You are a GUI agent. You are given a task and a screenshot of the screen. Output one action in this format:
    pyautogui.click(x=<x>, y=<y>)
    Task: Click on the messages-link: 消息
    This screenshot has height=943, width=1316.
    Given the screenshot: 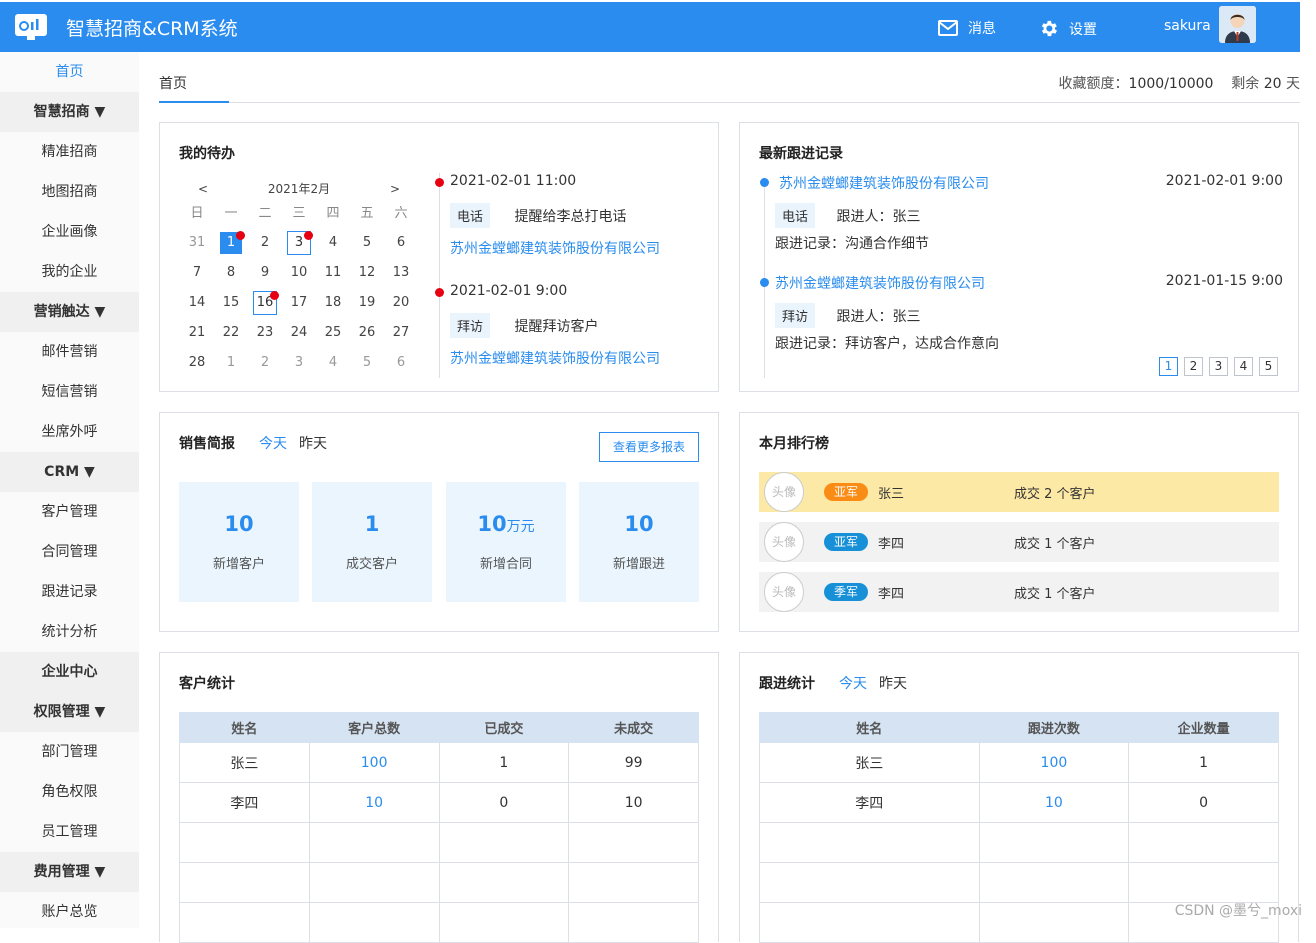 What is the action you would take?
    pyautogui.click(x=967, y=28)
    